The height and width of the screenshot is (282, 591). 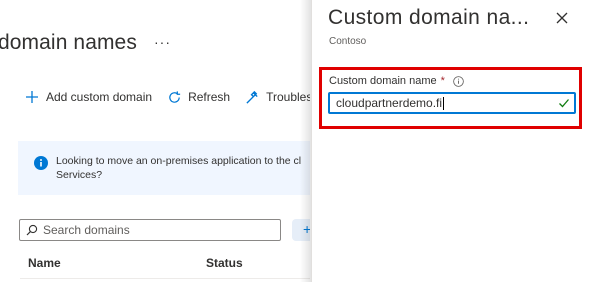 What do you see at coordinates (224, 263) in the screenshot?
I see `column-header-status: Status` at bounding box center [224, 263].